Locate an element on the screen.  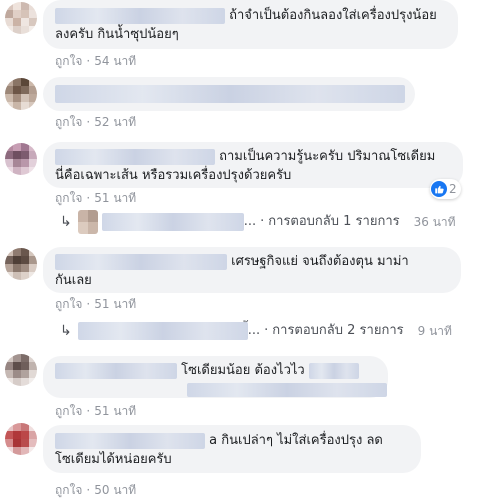
comment-text-line: ลงครับ กินน้ำซุปน้อยๆ is located at coordinates (117, 34).